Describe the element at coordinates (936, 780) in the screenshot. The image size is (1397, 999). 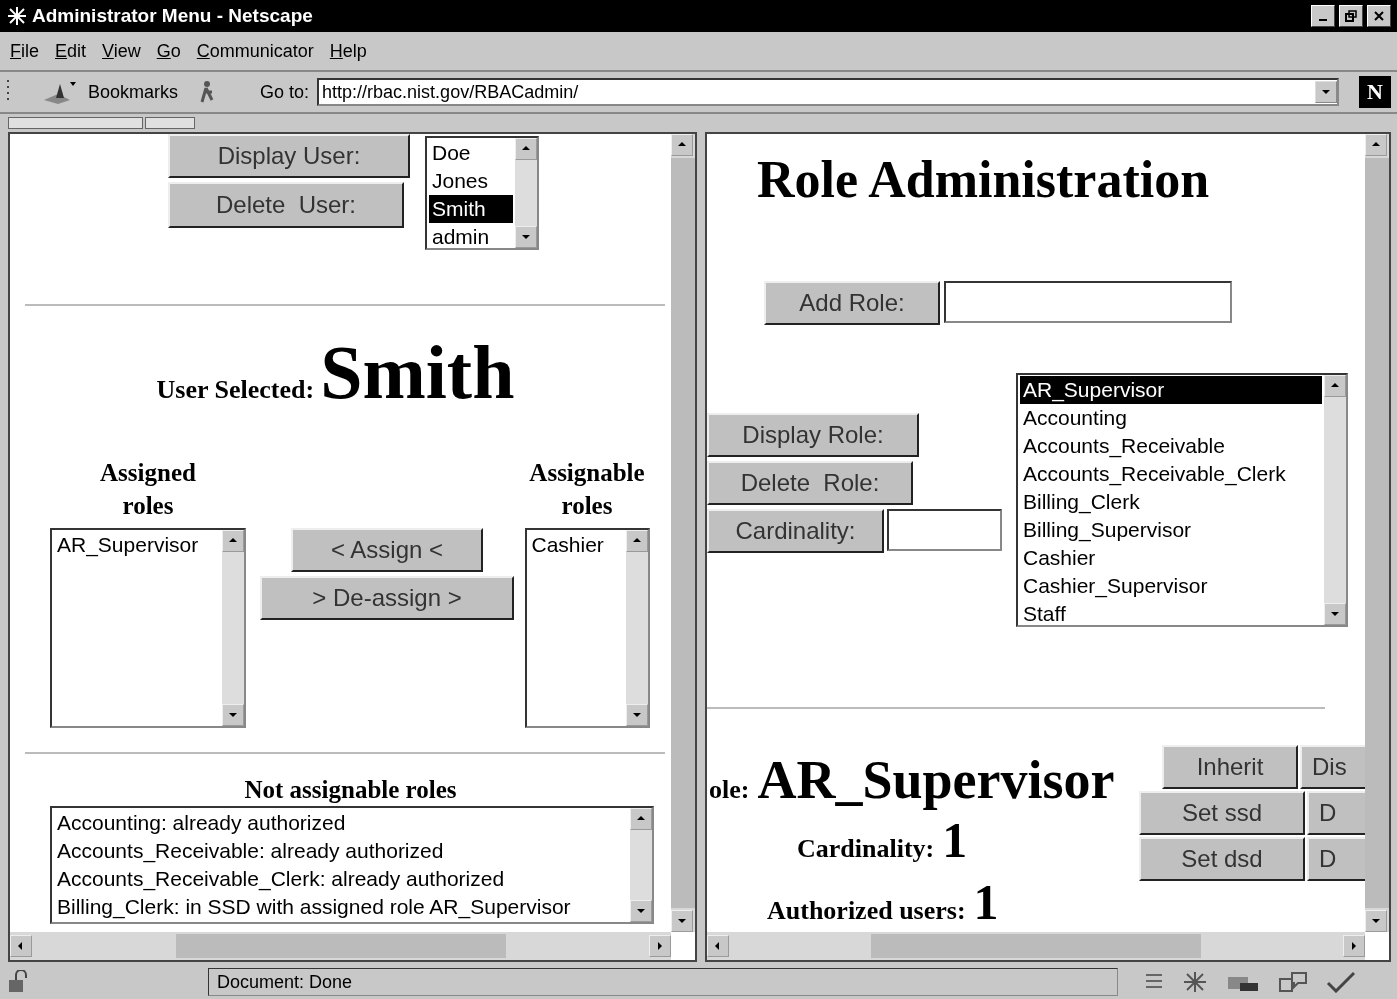
I see `role-name: AR_Supervisor` at that location.